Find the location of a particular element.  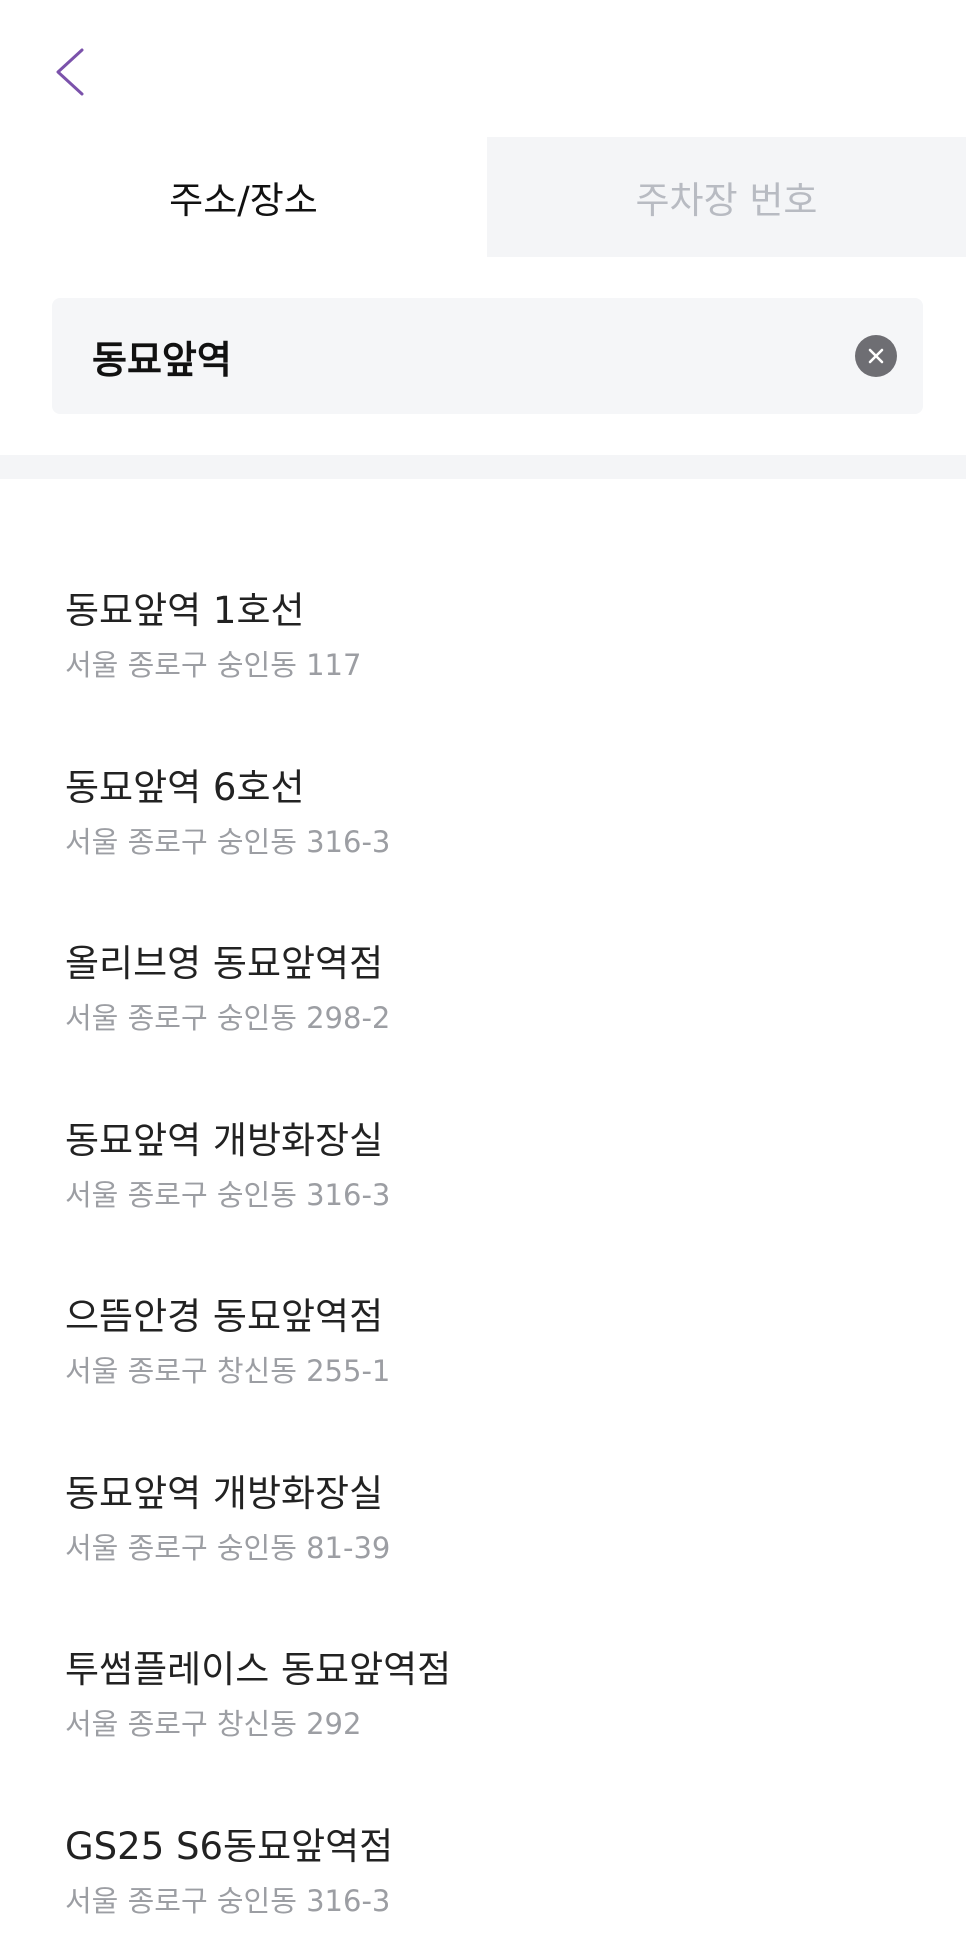

result-item: 동묘앞역 1호선 서울 종로구 숭인동 117 is located at coordinates (483, 648).